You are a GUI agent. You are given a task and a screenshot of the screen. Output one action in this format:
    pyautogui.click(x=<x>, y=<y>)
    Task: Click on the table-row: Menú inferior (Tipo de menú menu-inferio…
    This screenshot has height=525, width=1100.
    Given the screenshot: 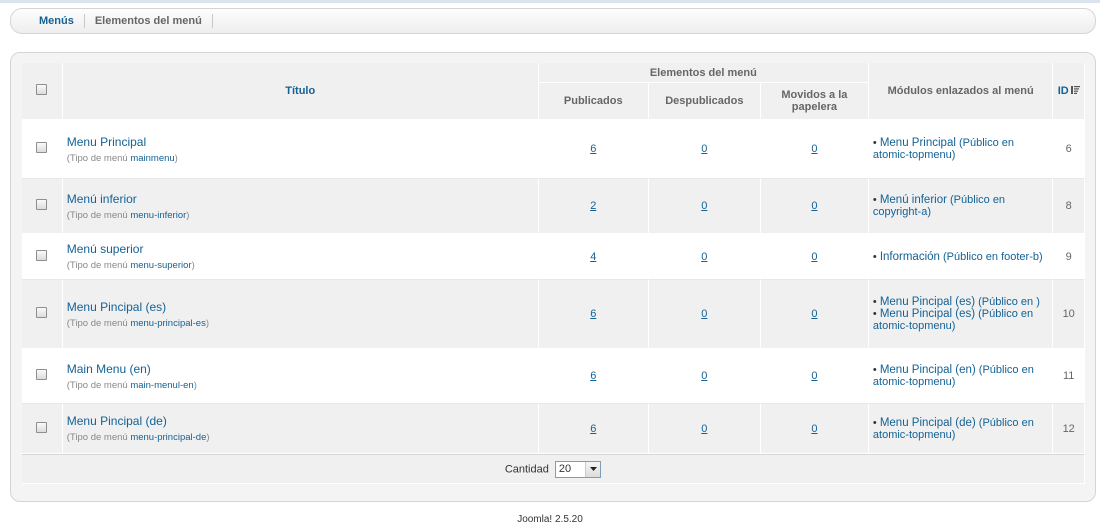 What is the action you would take?
    pyautogui.click(x=553, y=206)
    